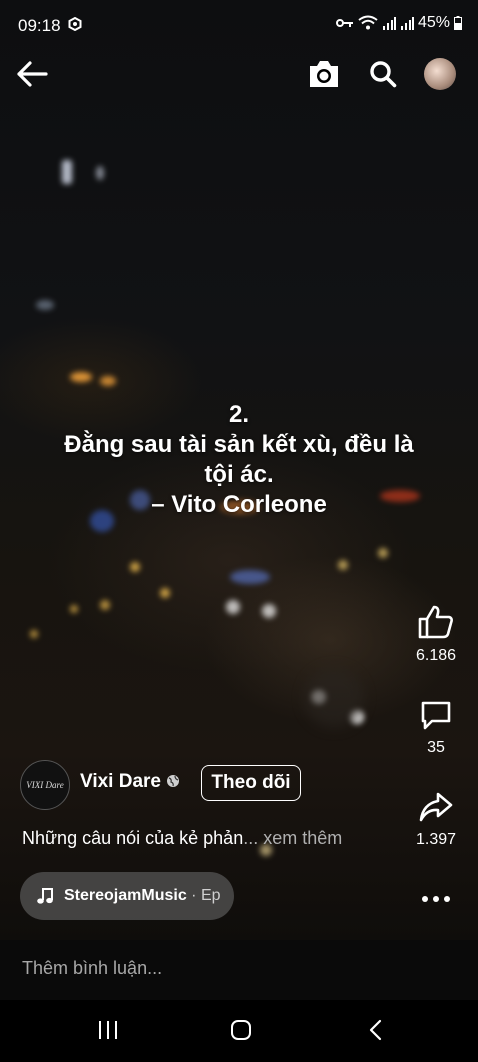  I want to click on share-arrow-icon, so click(436, 807).